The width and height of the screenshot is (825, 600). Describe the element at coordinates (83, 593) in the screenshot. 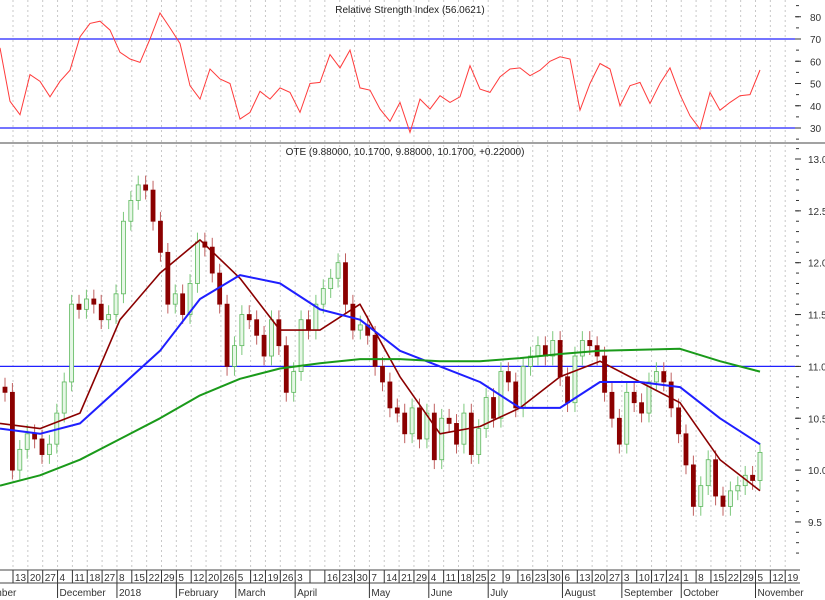

I see `month-label: December` at that location.